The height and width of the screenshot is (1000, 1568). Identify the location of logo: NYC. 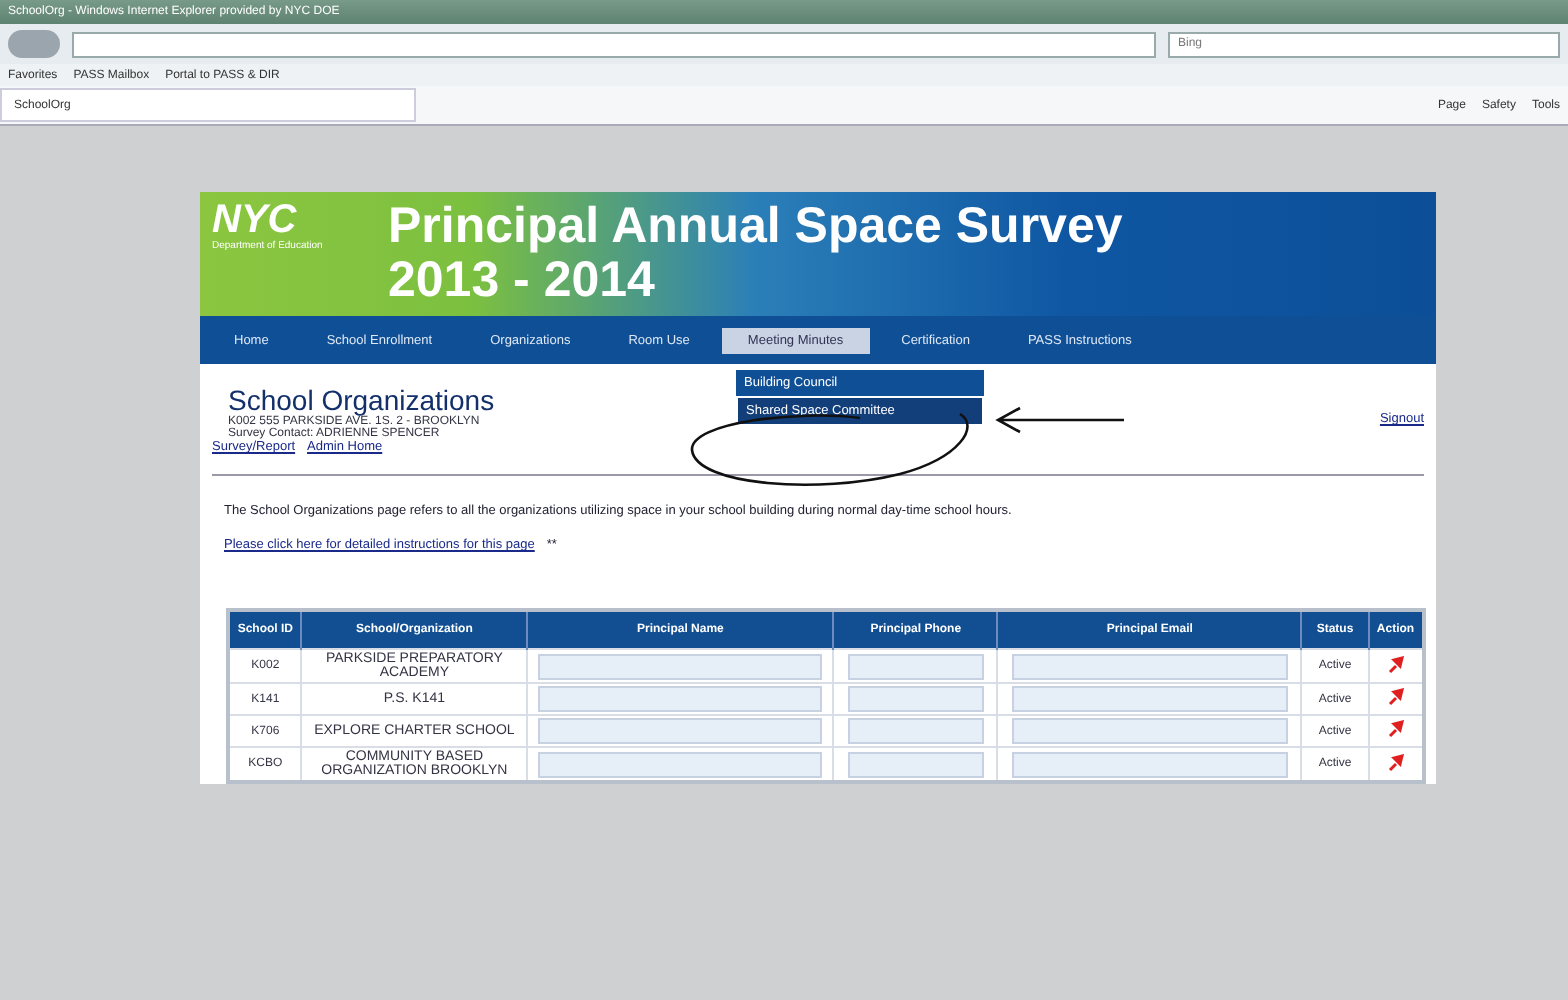
(254, 220).